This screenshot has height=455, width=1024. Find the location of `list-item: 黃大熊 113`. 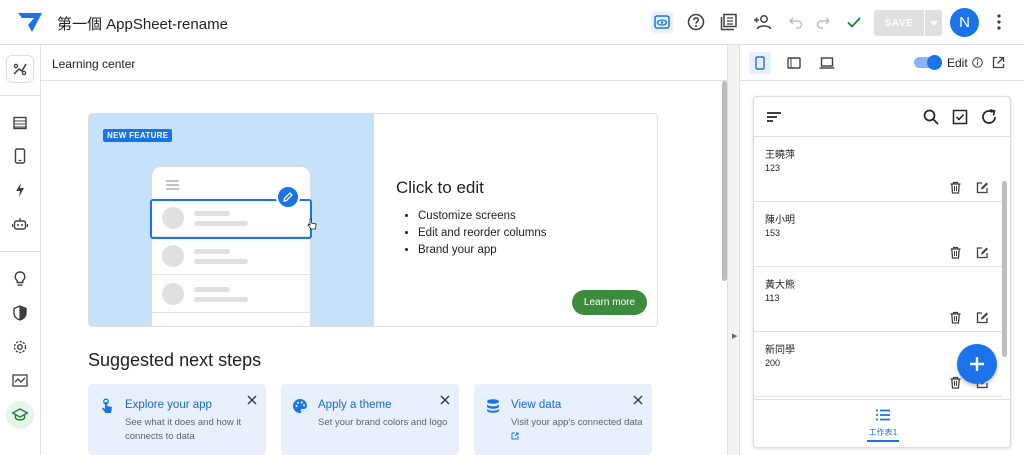

list-item: 黃大熊 113 is located at coordinates (878, 299).